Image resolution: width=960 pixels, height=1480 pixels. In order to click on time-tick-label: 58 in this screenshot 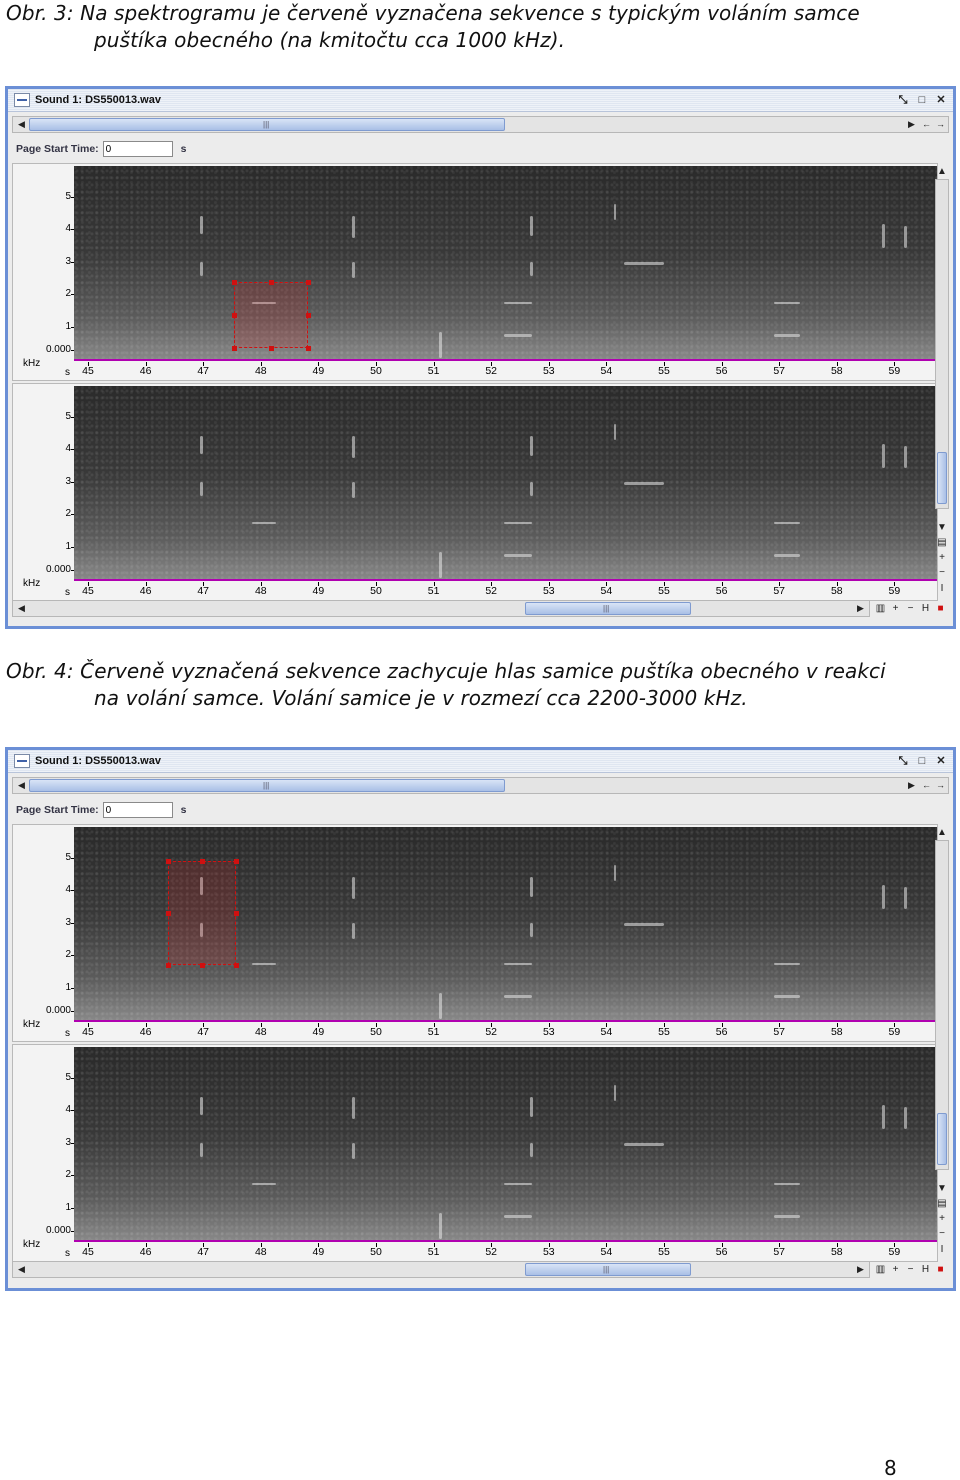, I will do `click(836, 1032)`.